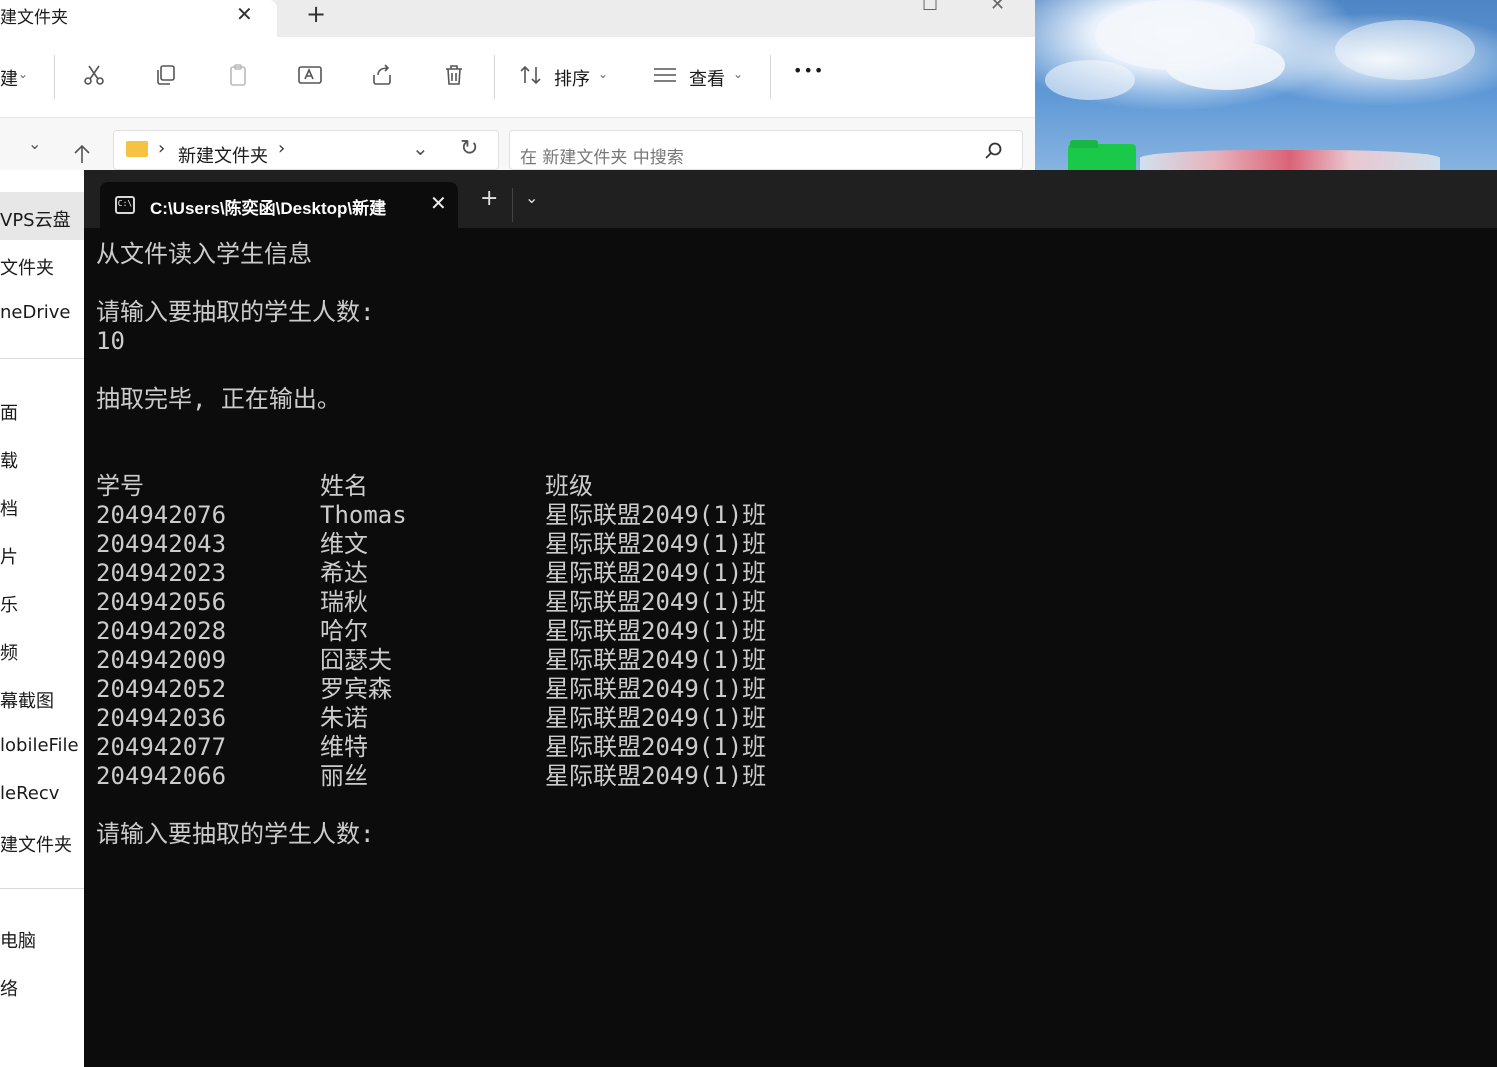 The height and width of the screenshot is (1067, 1497). Describe the element at coordinates (34, 17) in the screenshot. I see `explorer-tab-title: 建文件夹` at that location.